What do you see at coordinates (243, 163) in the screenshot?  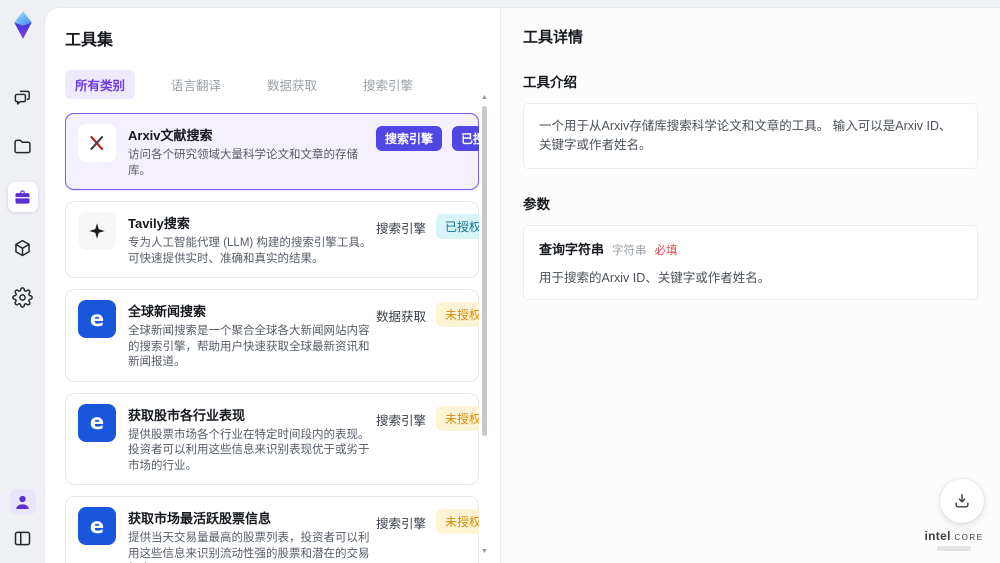 I see `tool-desc: 访问各个研究领域大量科学论文和文章的存储库。` at bounding box center [243, 163].